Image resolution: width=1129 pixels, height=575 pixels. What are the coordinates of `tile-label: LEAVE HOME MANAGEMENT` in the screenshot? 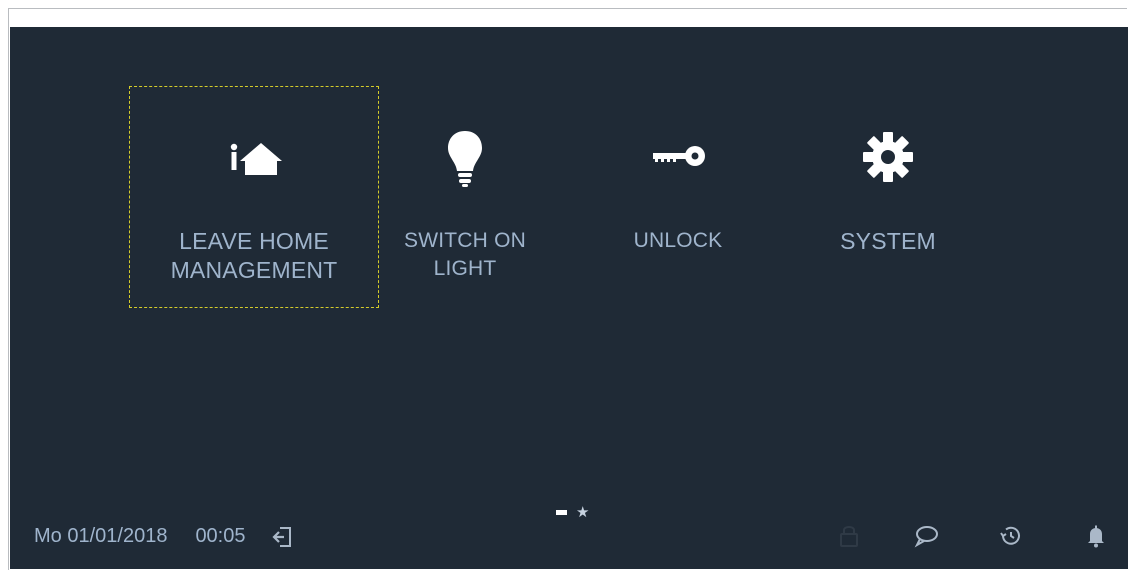 It's located at (254, 255).